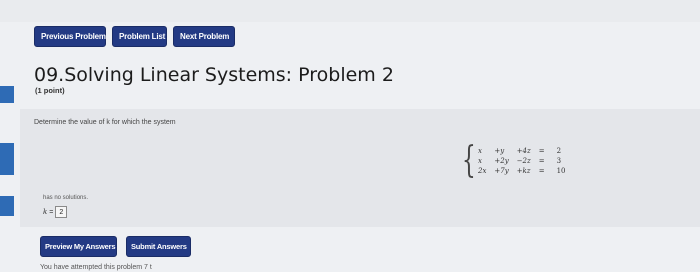  What do you see at coordinates (96, 267) in the screenshot?
I see `attempts-text: You have attempted this problem 7 t` at bounding box center [96, 267].